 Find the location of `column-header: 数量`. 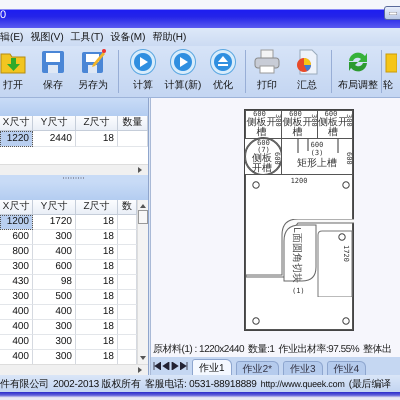

column-header: 数量 is located at coordinates (133, 123).